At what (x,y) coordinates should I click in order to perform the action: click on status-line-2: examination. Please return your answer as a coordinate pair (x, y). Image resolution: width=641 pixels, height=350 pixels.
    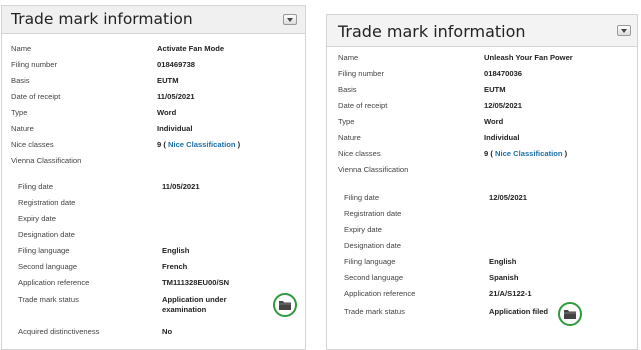
    Looking at the image, I should click on (184, 309).